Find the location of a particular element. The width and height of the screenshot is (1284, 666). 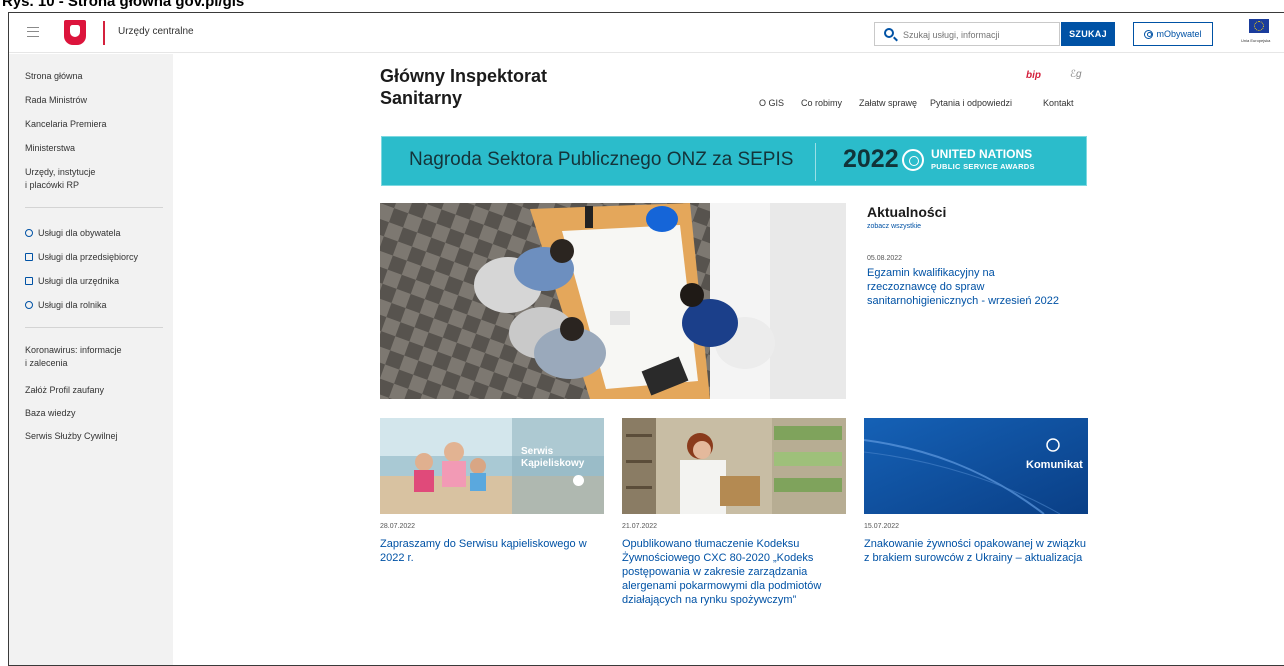

eu-flag-icon is located at coordinates (1259, 26).